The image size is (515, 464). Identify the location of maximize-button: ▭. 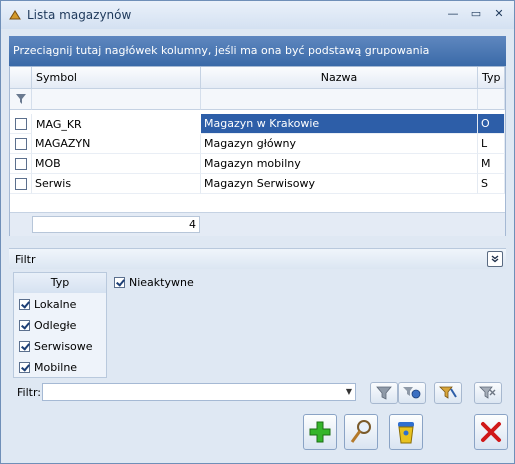
(476, 14).